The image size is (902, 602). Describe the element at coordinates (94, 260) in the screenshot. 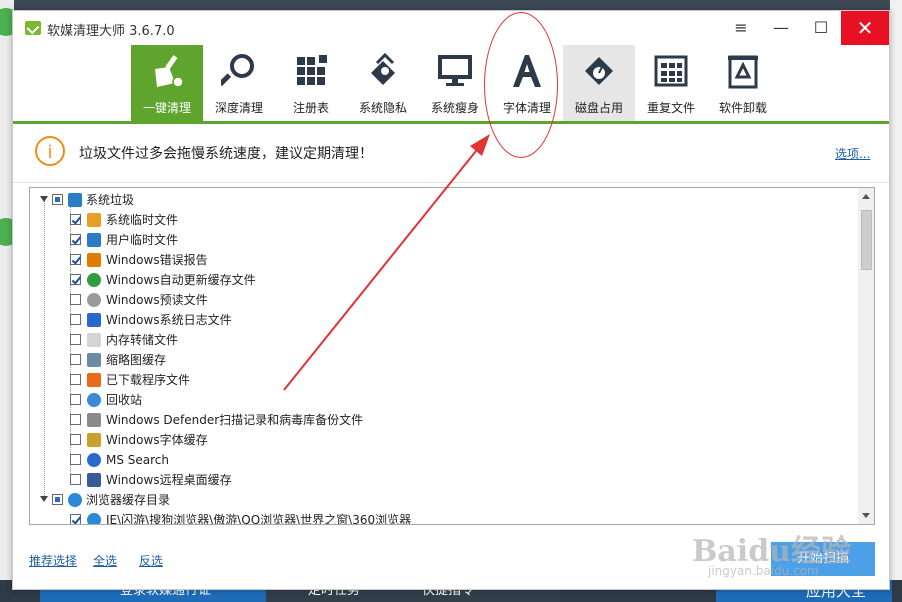

I see `error-report-icon` at that location.